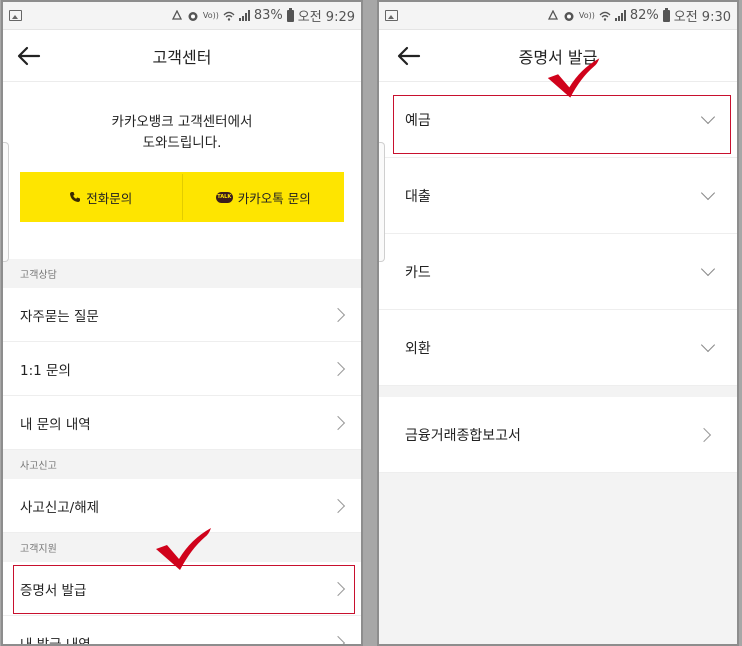 The width and height of the screenshot is (742, 646). Describe the element at coordinates (182, 122) in the screenshot. I see `intro-line-1: 카카오뱅크 고객센터에서` at that location.